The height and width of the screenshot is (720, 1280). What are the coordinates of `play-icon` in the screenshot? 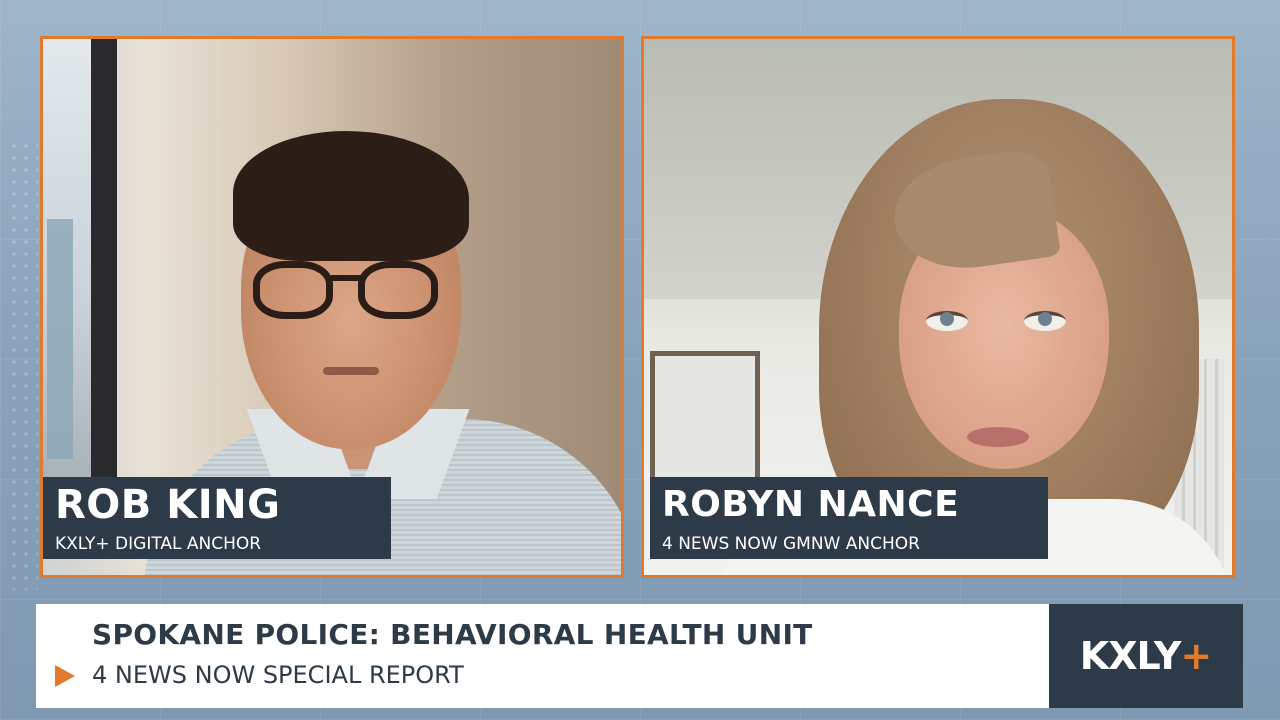 It's located at (65, 676).